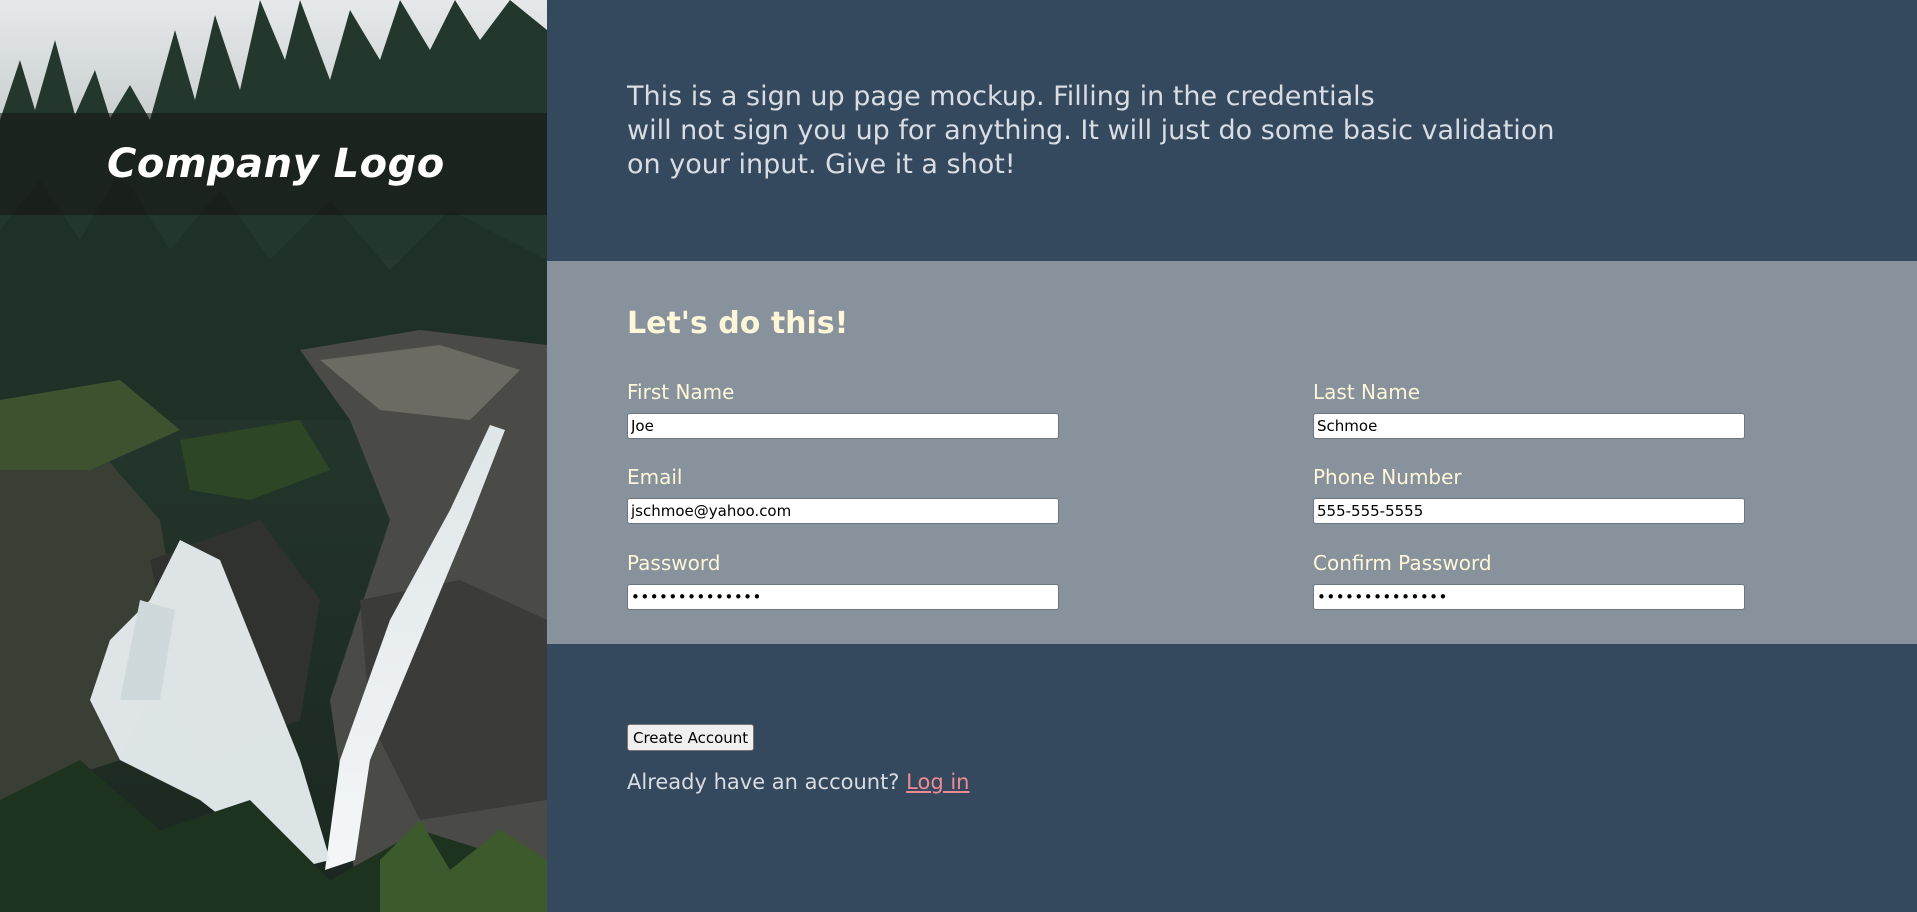 Image resolution: width=1917 pixels, height=912 pixels. I want to click on password-label: Password, so click(674, 563).